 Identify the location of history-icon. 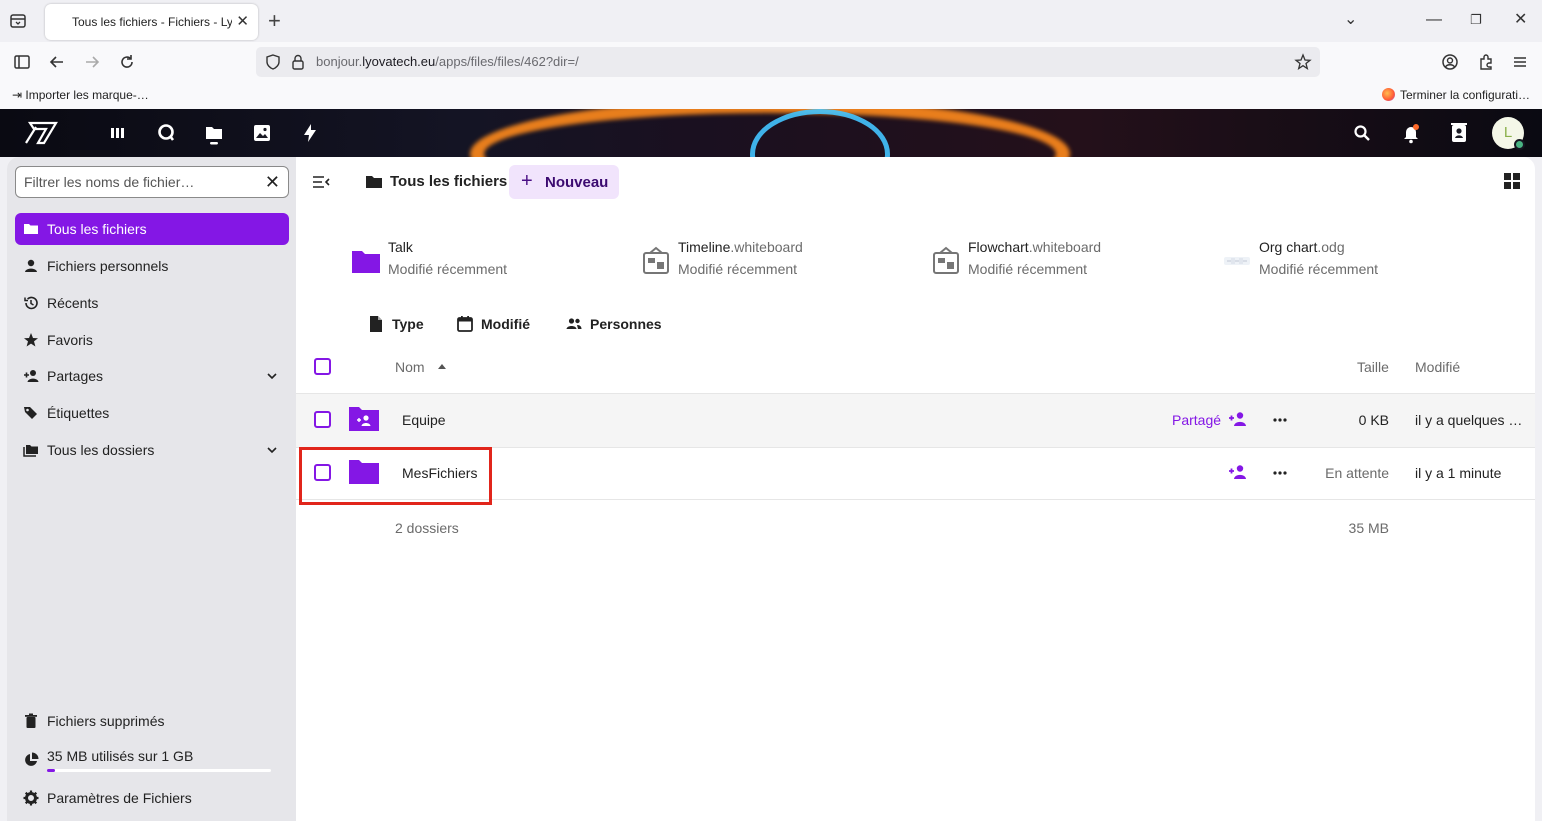
(31, 303).